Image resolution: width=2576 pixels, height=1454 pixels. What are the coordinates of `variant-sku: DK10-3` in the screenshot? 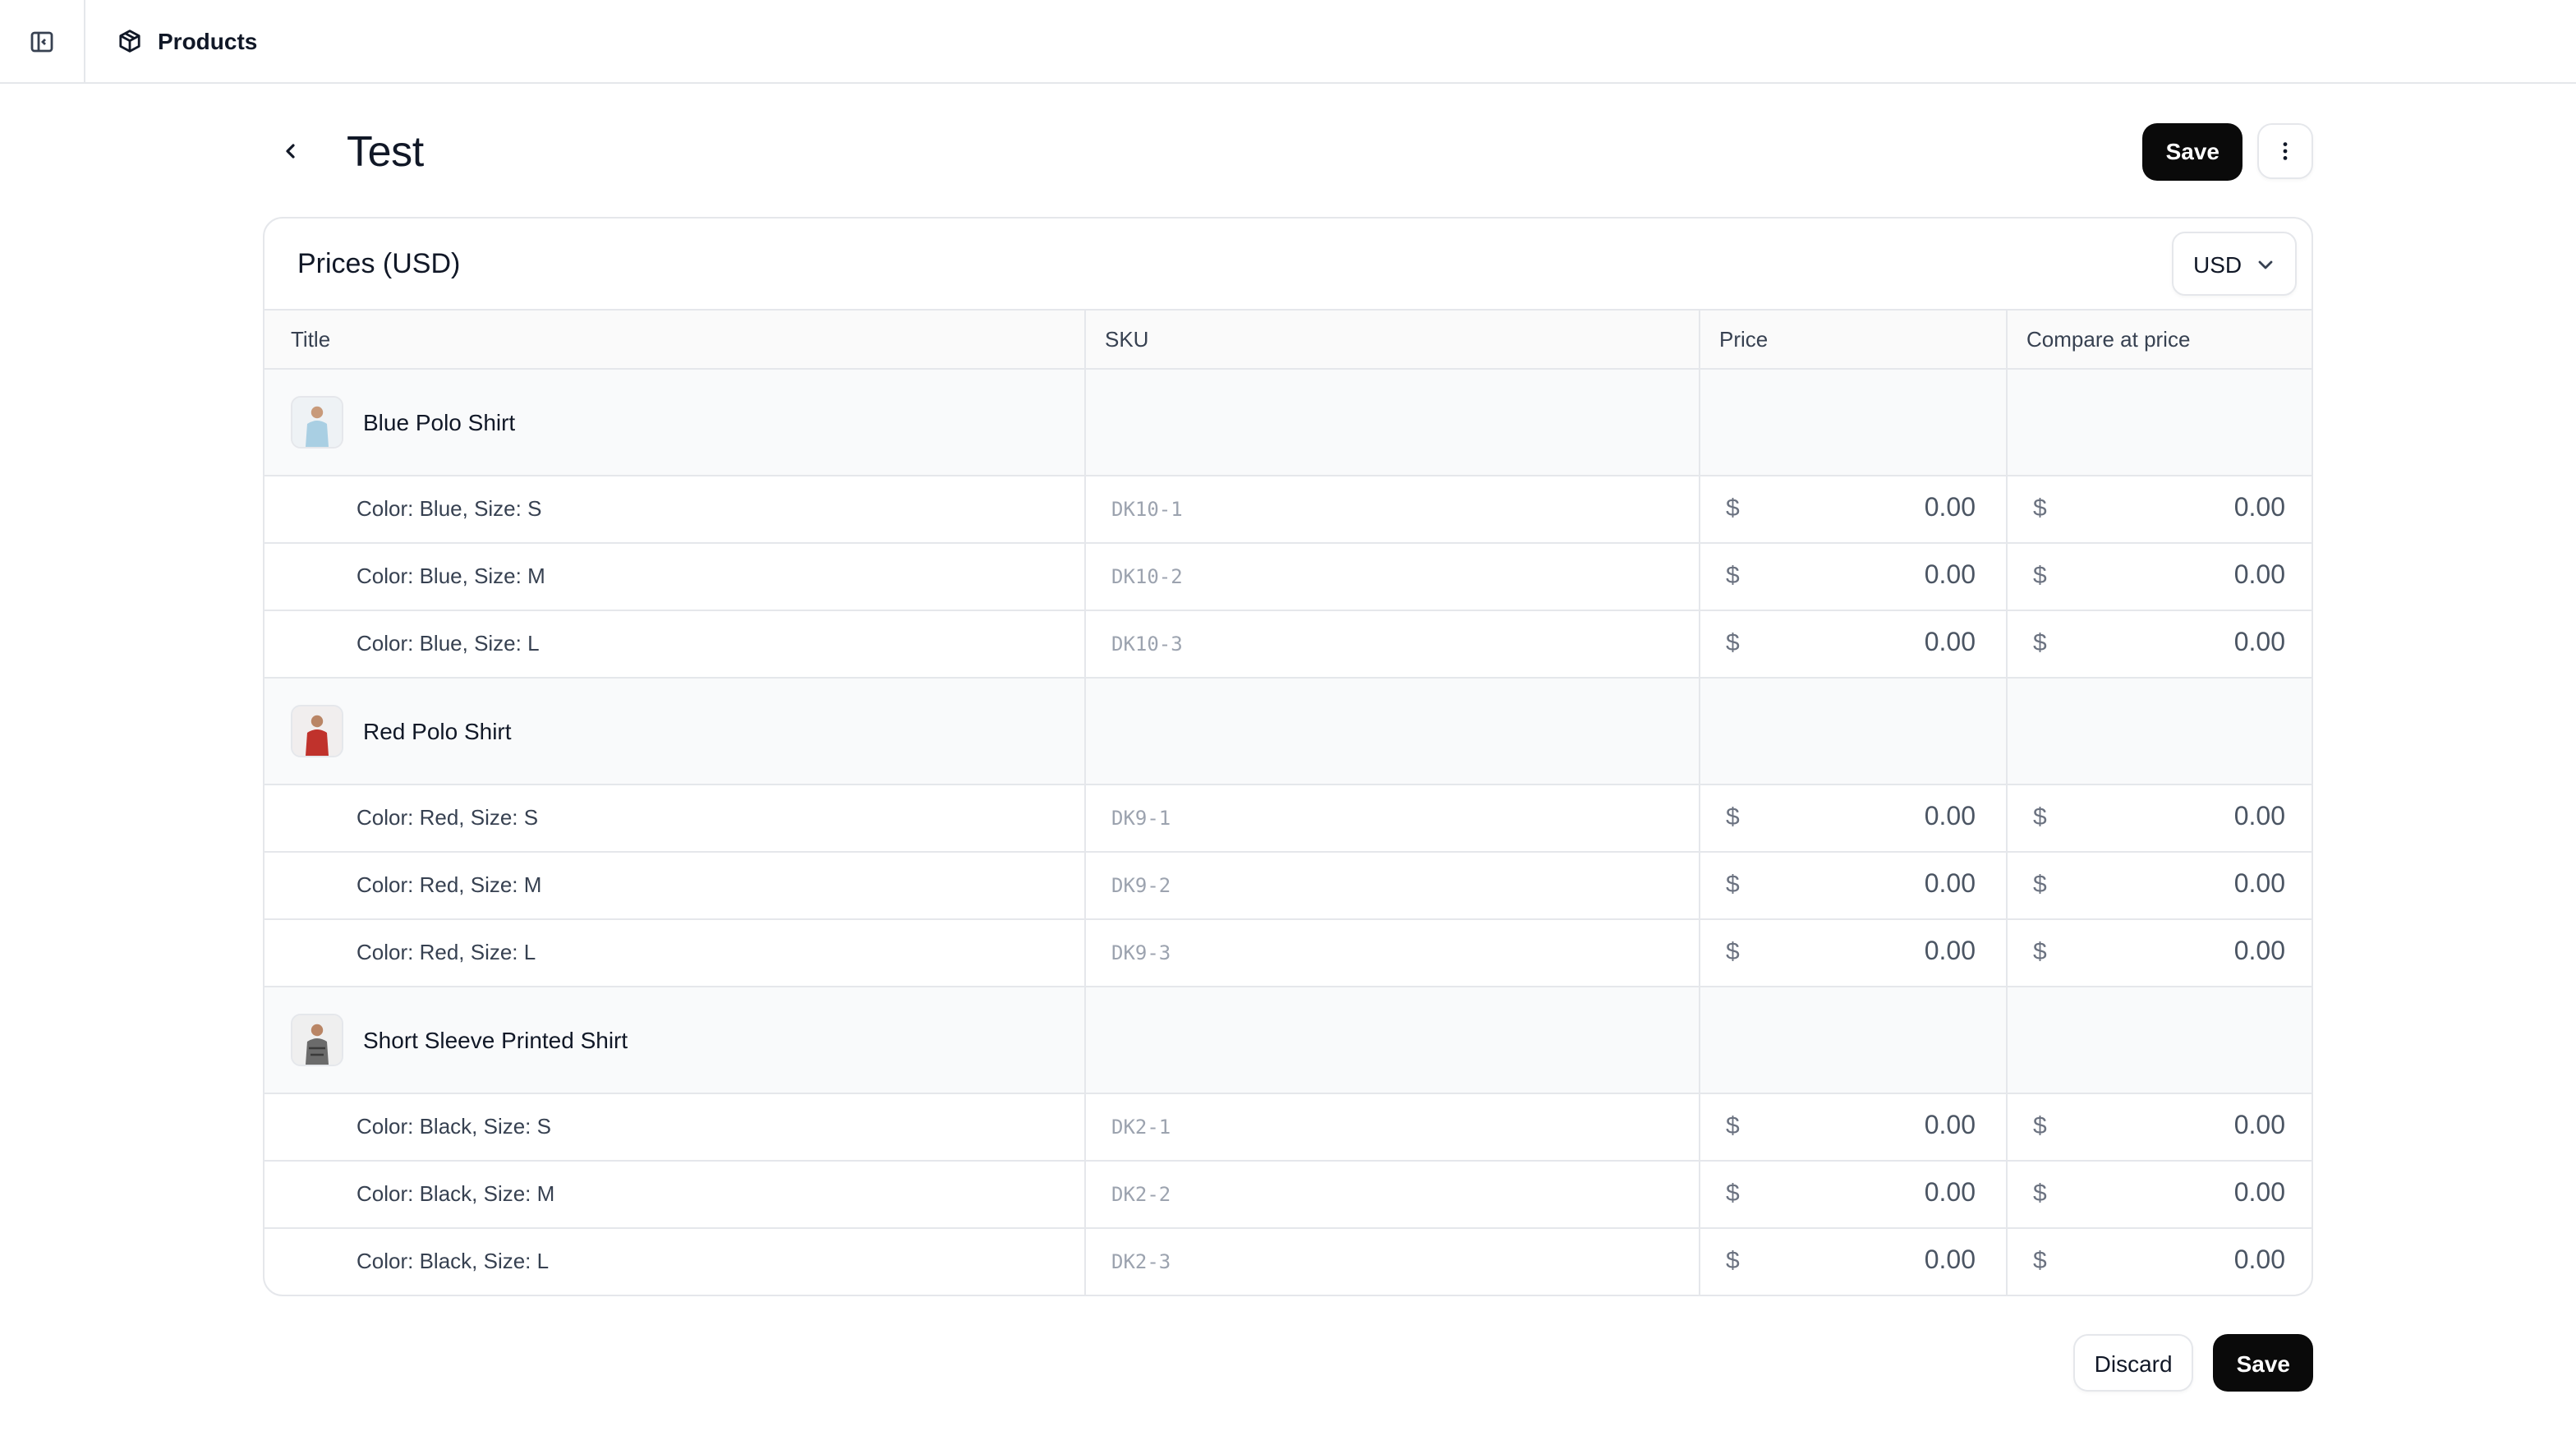 It's located at (1147, 644).